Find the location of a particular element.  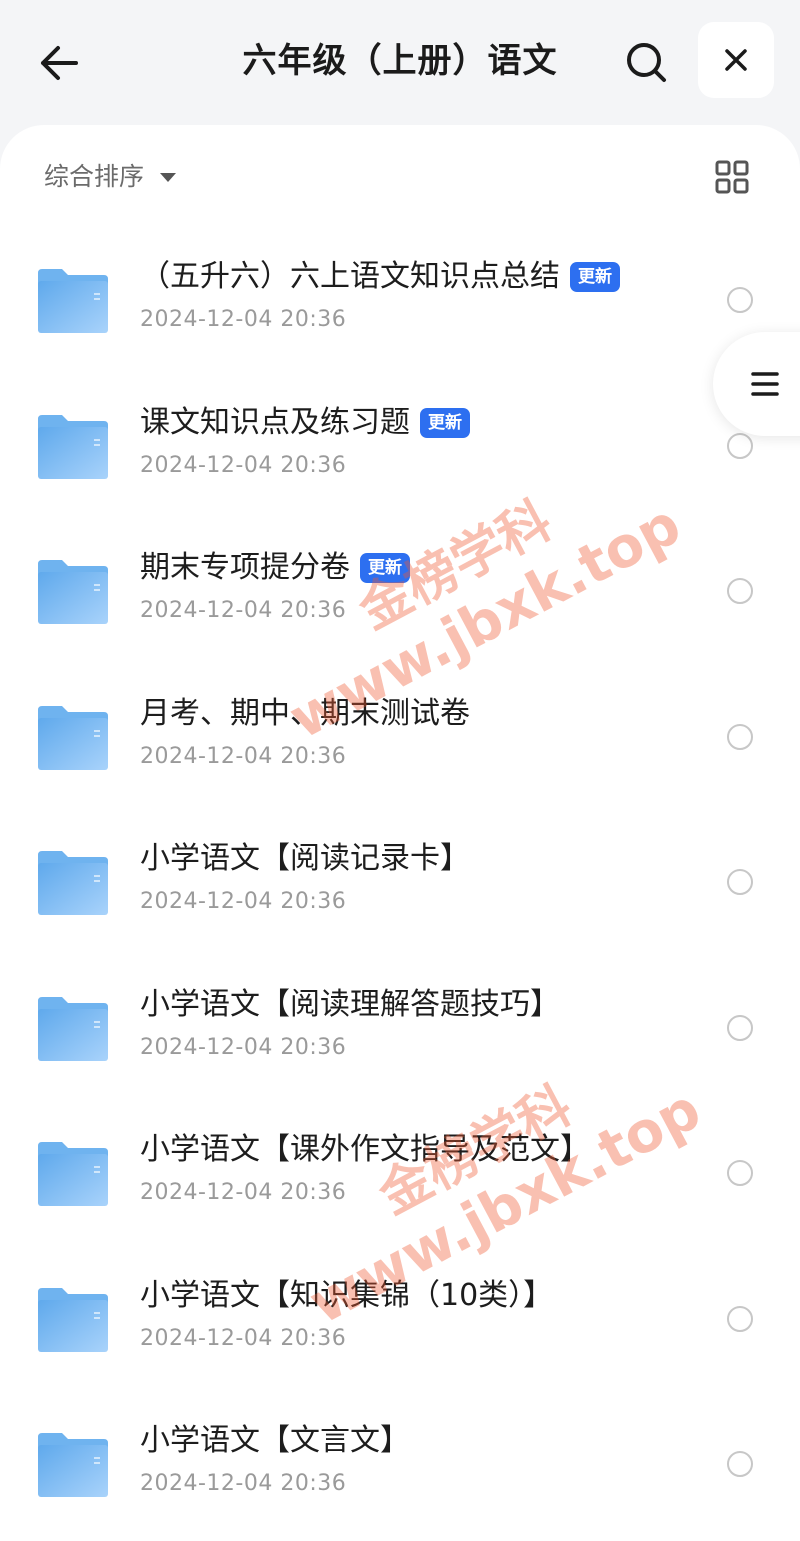

file-title: （五升六）六上语文知识点总结 更新 is located at coordinates (380, 277).